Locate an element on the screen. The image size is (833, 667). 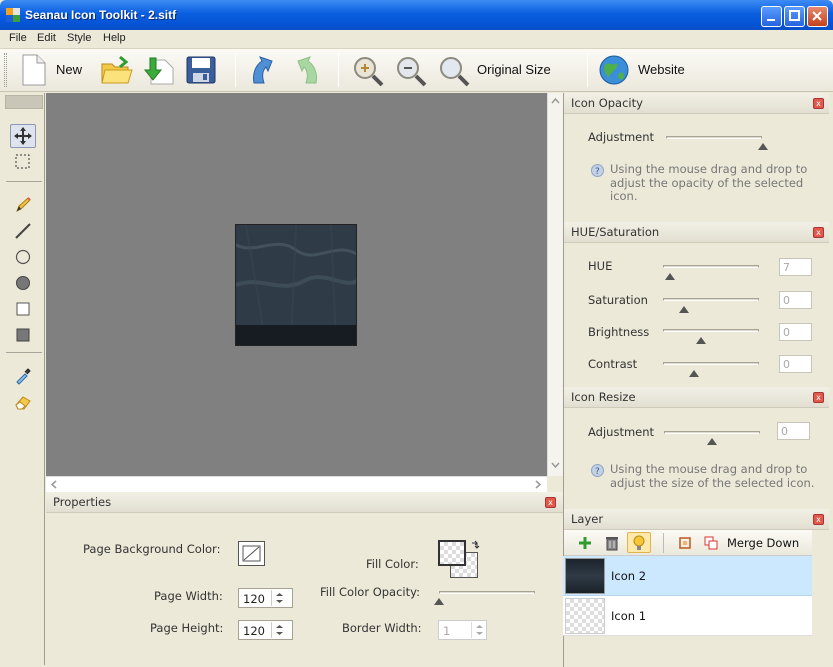
border-width-label: Border Width: is located at coordinates (382, 628).